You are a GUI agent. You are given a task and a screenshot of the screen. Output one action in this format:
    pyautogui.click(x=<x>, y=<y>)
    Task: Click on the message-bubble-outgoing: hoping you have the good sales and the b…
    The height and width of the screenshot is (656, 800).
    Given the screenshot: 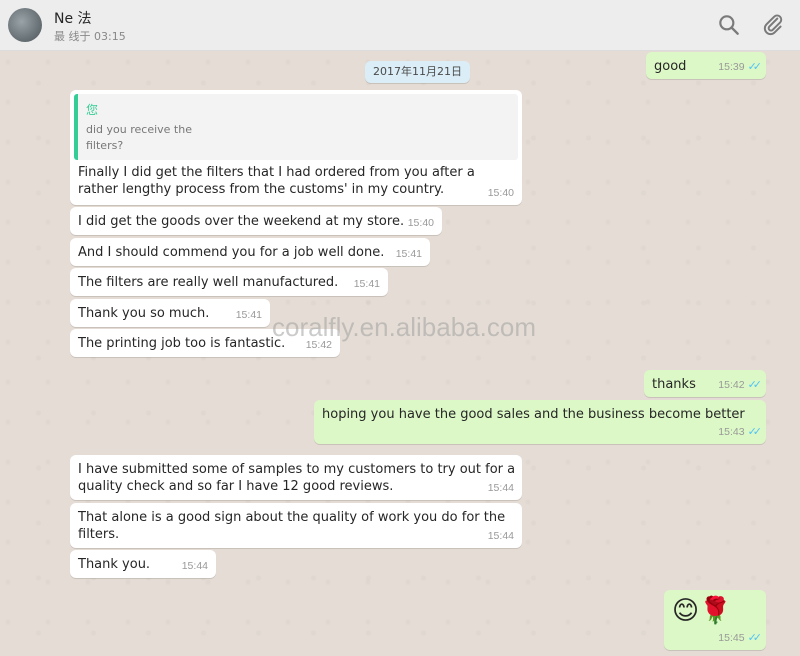 What is the action you would take?
    pyautogui.click(x=540, y=422)
    